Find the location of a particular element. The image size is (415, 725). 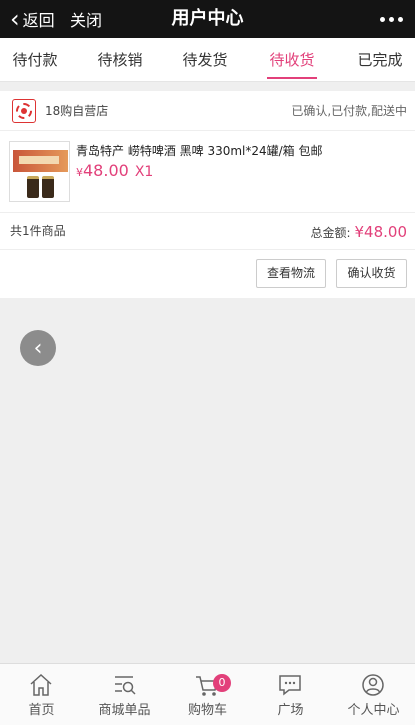

nav-label: 广场 is located at coordinates (290, 710).